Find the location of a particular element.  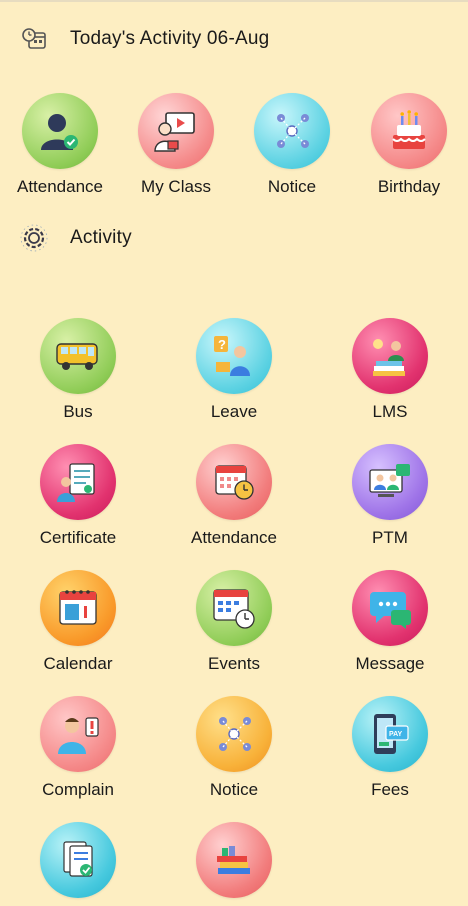

activity-tile-ptm: PTM is located at coordinates (390, 496).